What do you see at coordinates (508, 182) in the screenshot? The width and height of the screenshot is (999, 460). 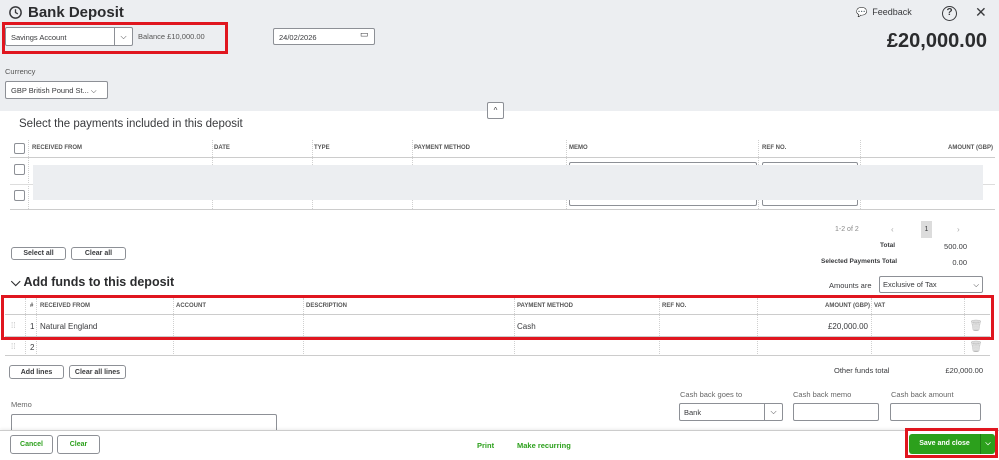 I see `redacted-rows` at bounding box center [508, 182].